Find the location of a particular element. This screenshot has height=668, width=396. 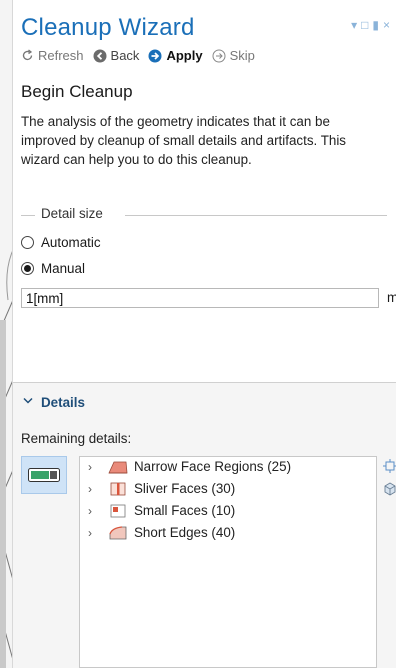

zoom-selected-button is located at coordinates (389, 467).